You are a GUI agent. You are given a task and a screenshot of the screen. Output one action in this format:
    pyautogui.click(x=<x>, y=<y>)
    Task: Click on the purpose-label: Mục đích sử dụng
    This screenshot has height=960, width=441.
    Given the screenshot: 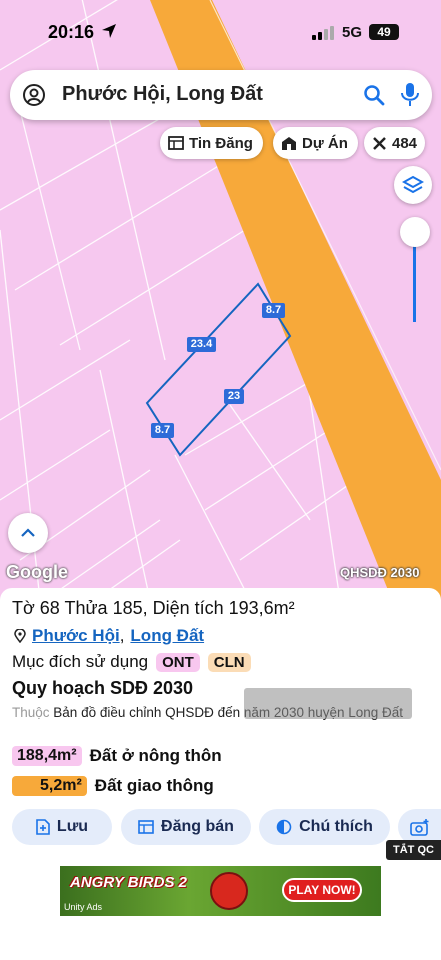 What is the action you would take?
    pyautogui.click(x=80, y=661)
    